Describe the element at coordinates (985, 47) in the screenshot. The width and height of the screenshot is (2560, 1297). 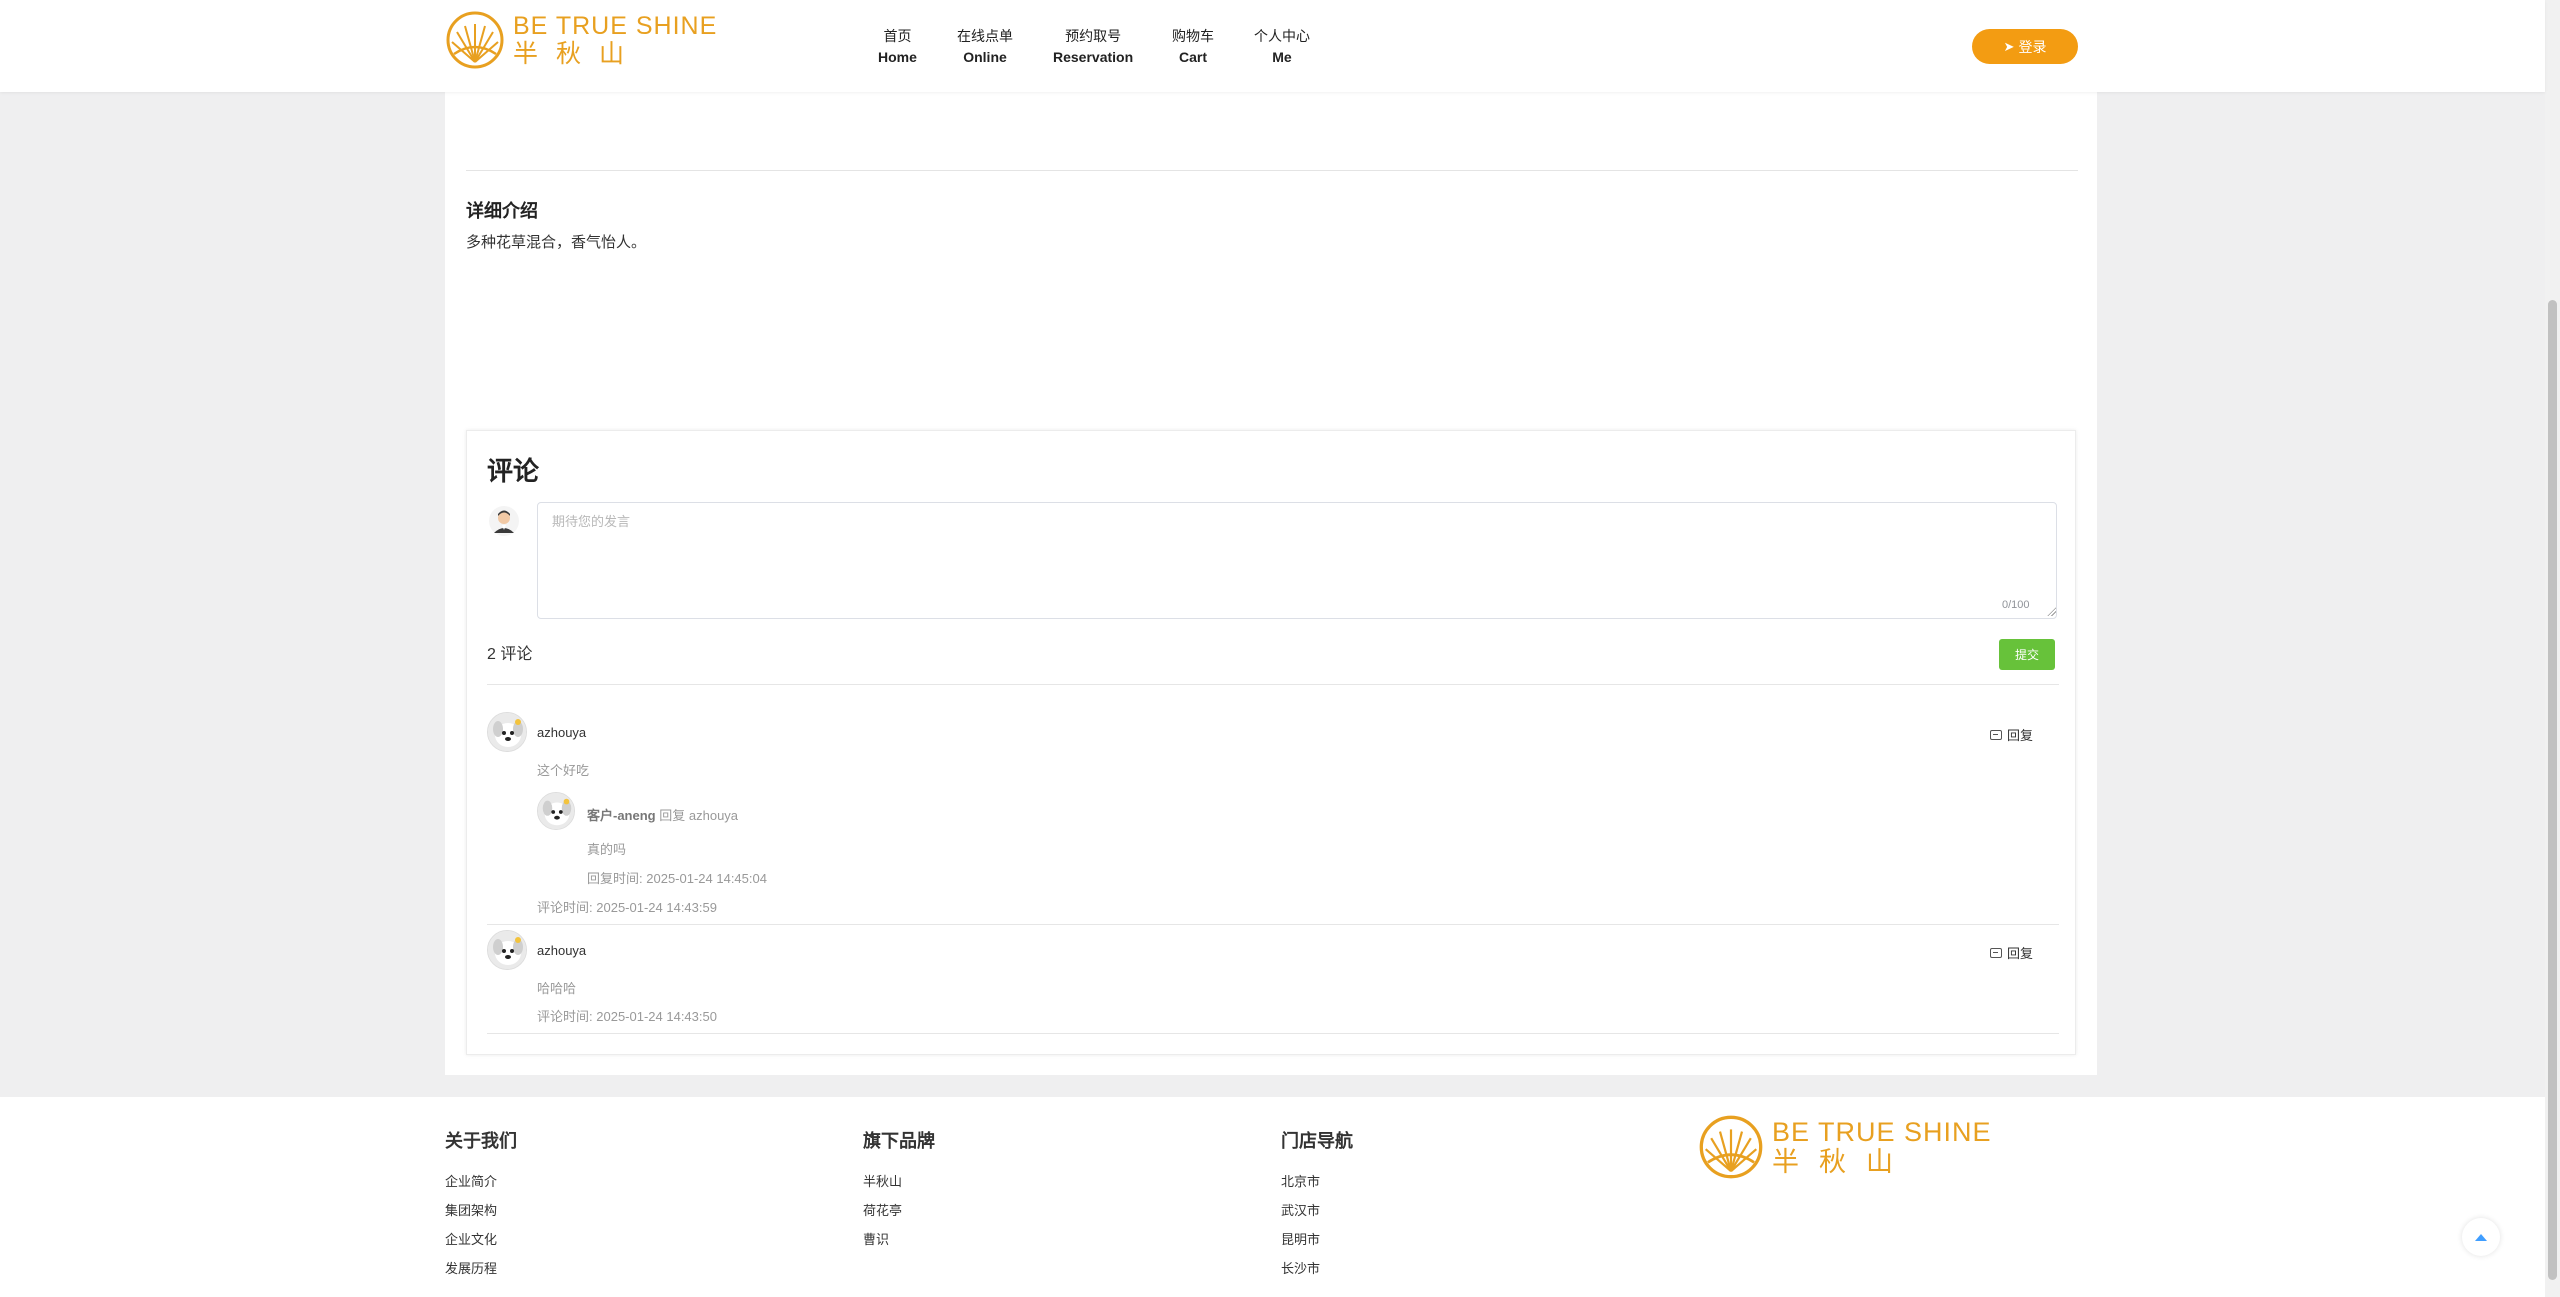
I see `nav-item-online: 在线点单 Online` at that location.